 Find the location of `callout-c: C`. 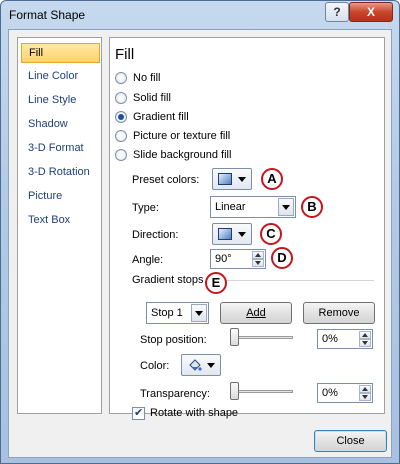

callout-c: C is located at coordinates (271, 234).